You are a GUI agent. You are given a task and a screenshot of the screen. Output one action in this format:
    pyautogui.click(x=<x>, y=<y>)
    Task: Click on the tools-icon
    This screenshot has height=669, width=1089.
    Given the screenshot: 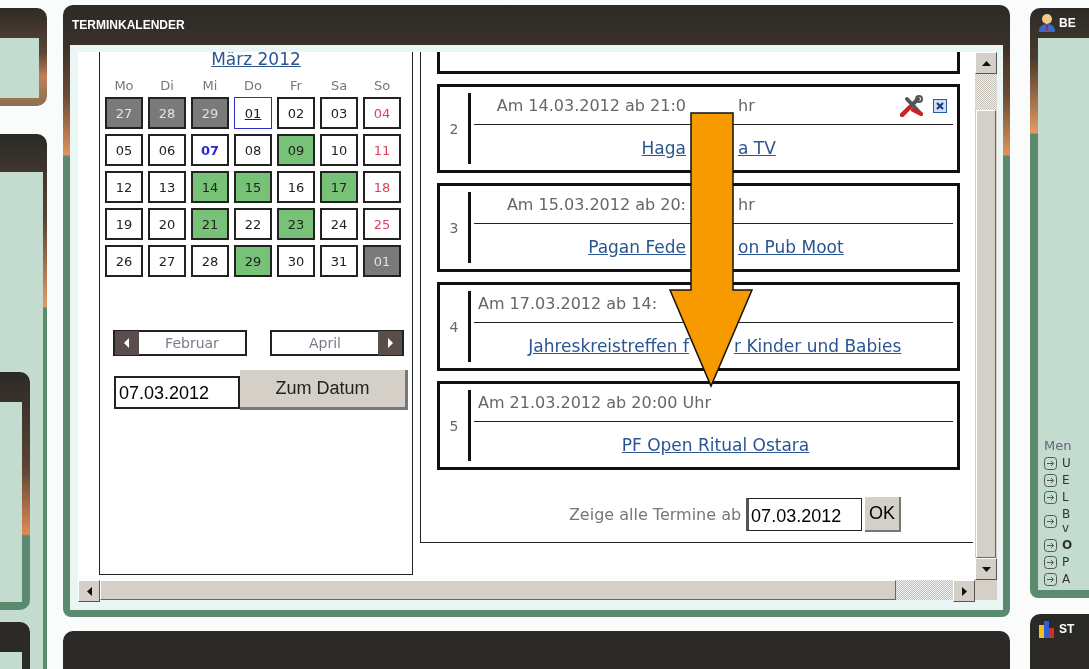 What is the action you would take?
    pyautogui.click(x=912, y=105)
    